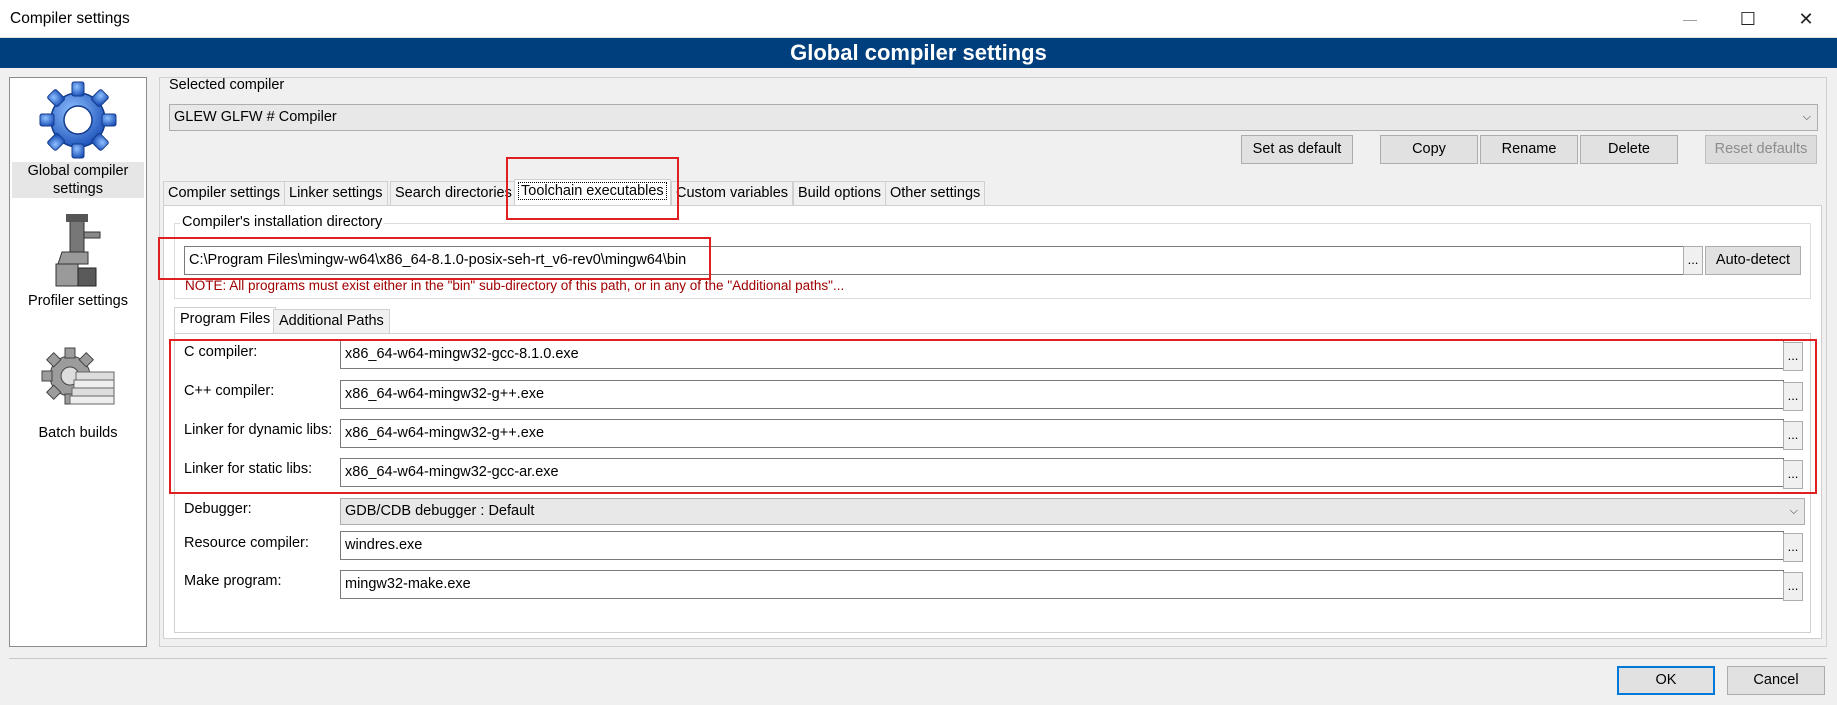 The image size is (1837, 705). What do you see at coordinates (1429, 149) in the screenshot?
I see `copy-button: Copy` at bounding box center [1429, 149].